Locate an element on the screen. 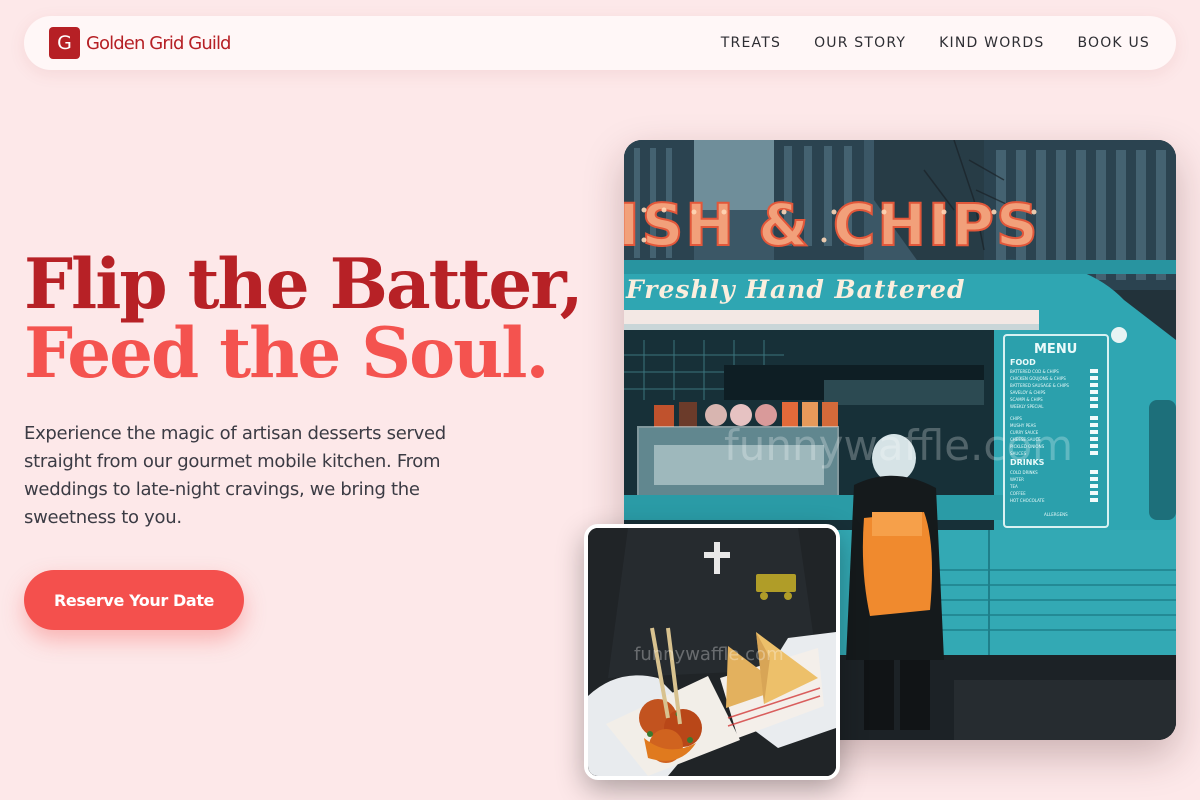  hero-title-line-2: Feed the Soul. is located at coordinates (286, 353).